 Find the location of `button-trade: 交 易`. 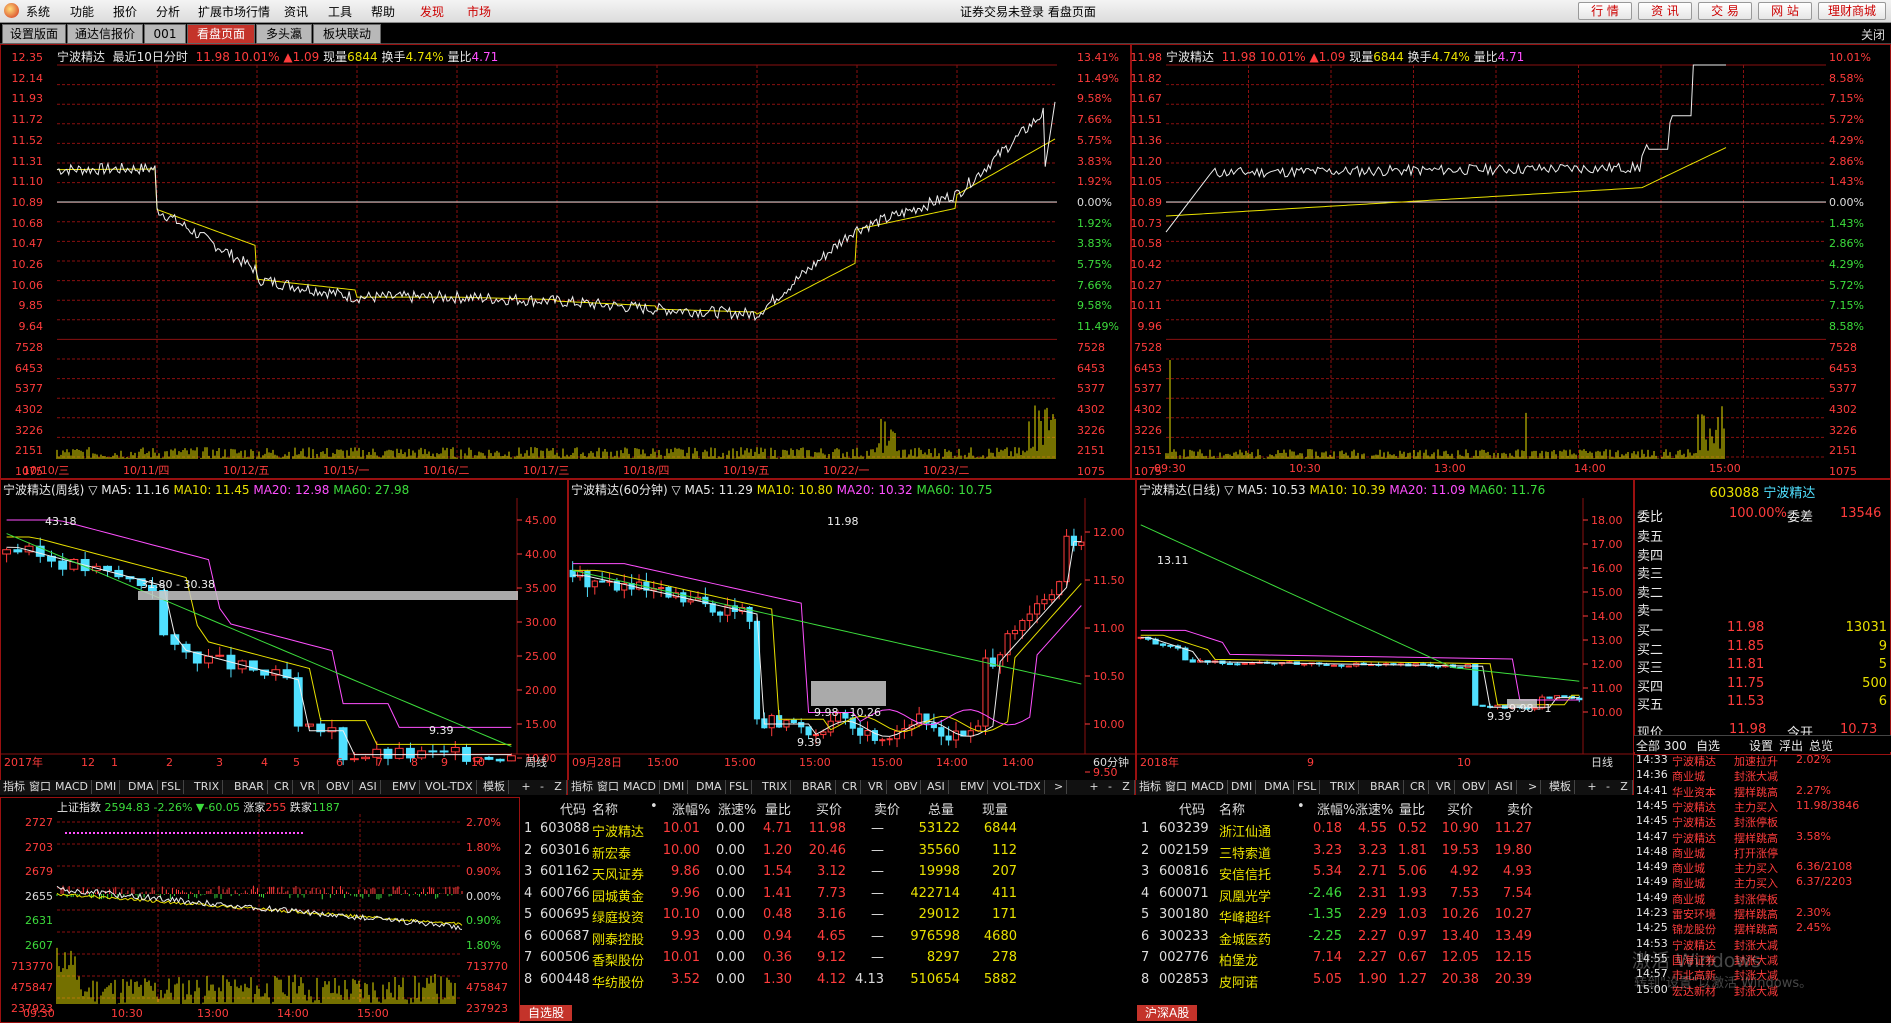

button-trade: 交 易 is located at coordinates (1725, 11).